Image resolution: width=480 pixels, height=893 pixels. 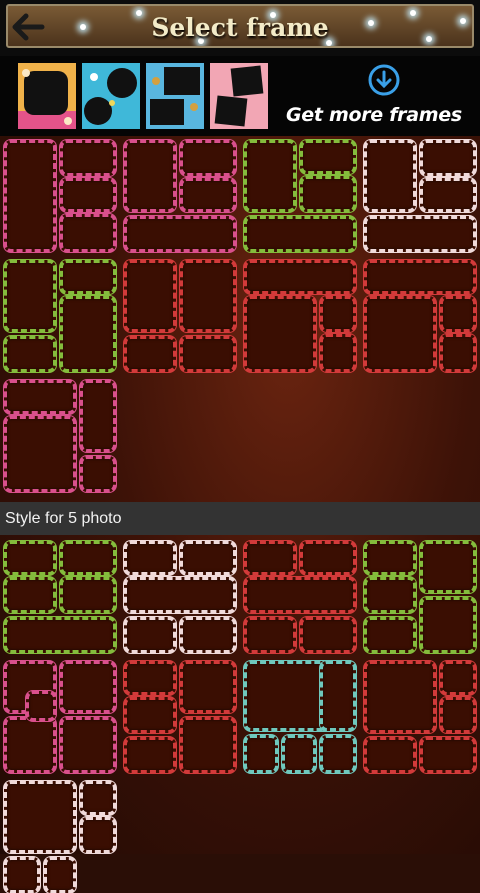 What do you see at coordinates (47, 96) in the screenshot?
I see `frame-thumb-orange-cake` at bounding box center [47, 96].